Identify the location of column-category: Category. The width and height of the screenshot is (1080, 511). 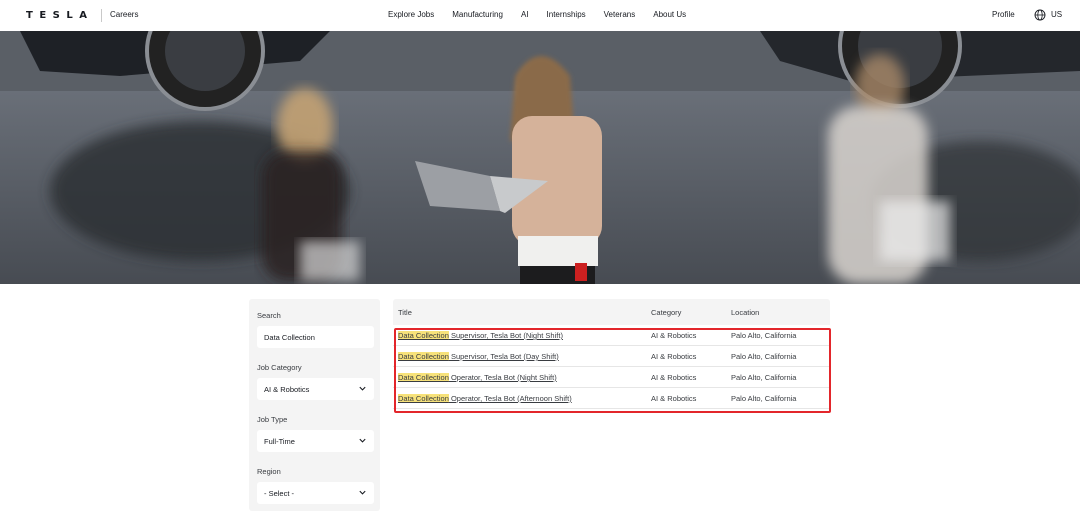
(666, 312).